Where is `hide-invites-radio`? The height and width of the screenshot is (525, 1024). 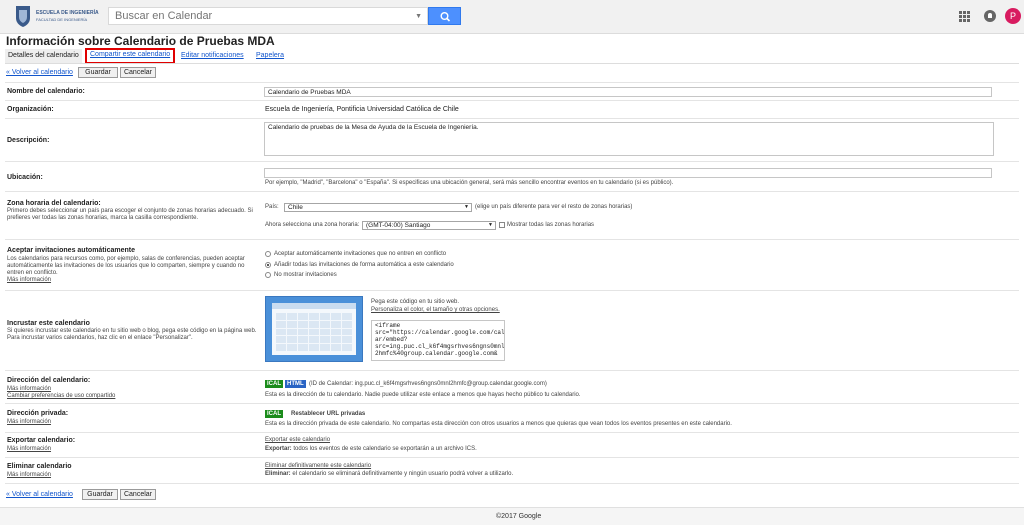
hide-invites-radio is located at coordinates (268, 275).